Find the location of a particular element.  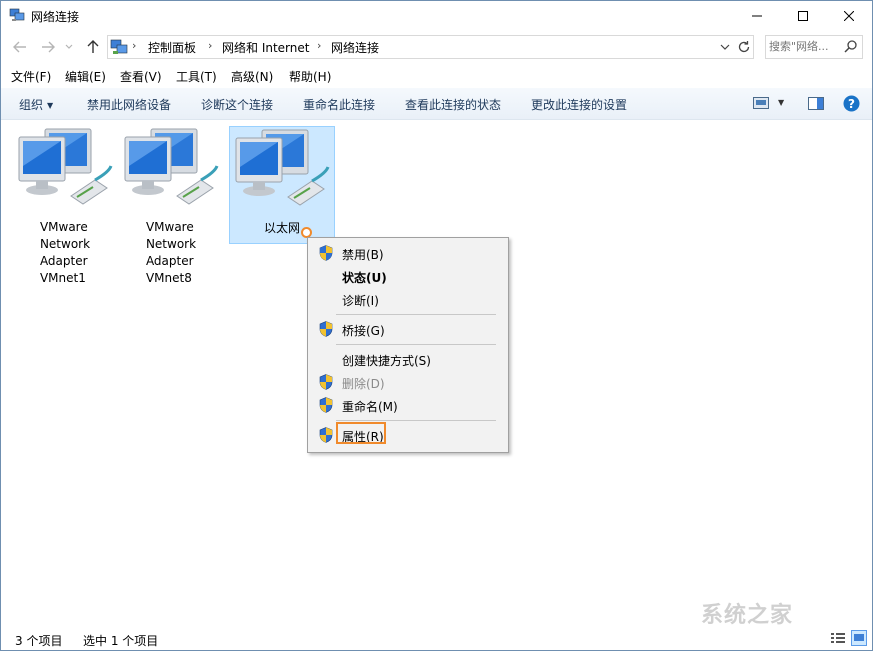

item-label: VMware Network Adapter VMnet1 is located at coordinates (65, 253).